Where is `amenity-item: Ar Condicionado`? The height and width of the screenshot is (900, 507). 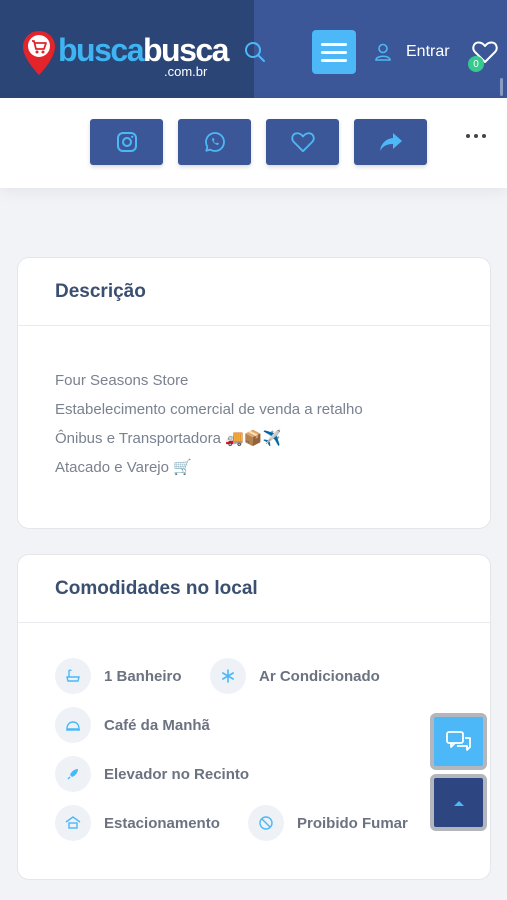 amenity-item: Ar Condicionado is located at coordinates (295, 676).